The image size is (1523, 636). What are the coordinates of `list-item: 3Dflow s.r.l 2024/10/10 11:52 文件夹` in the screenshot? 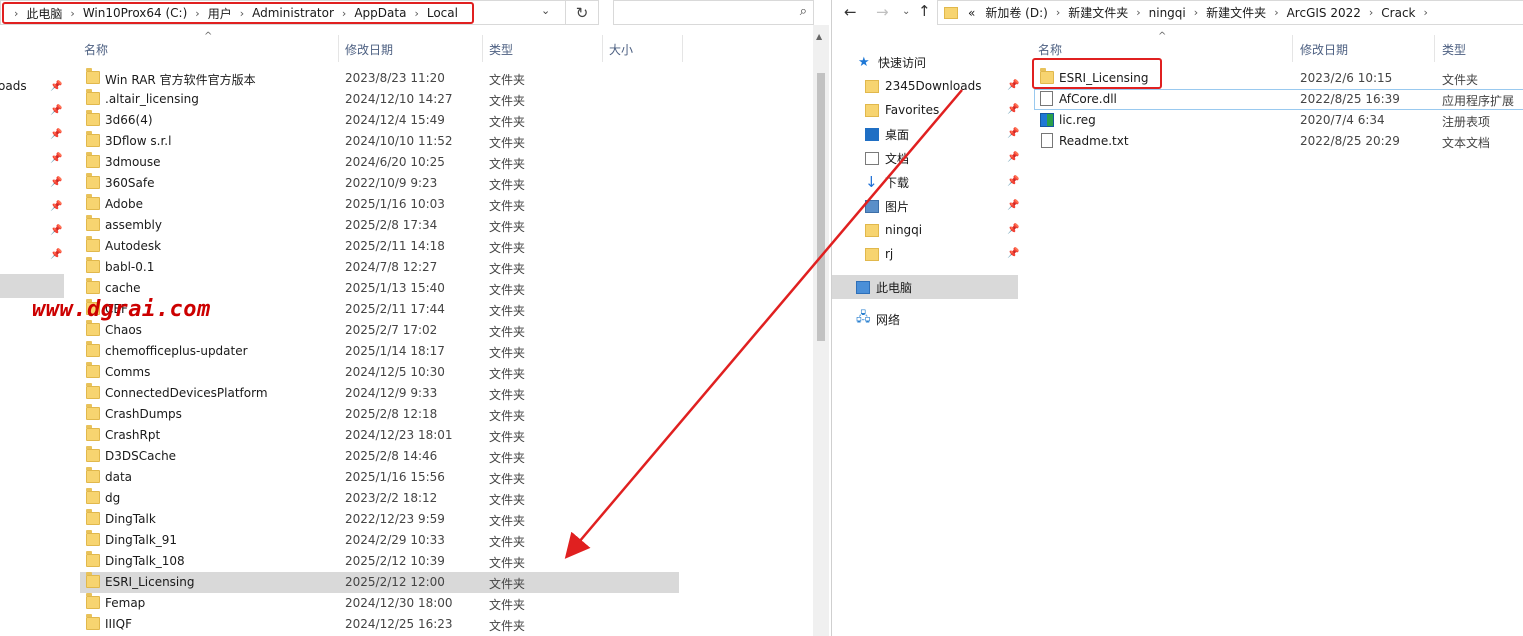 It's located at (379, 141).